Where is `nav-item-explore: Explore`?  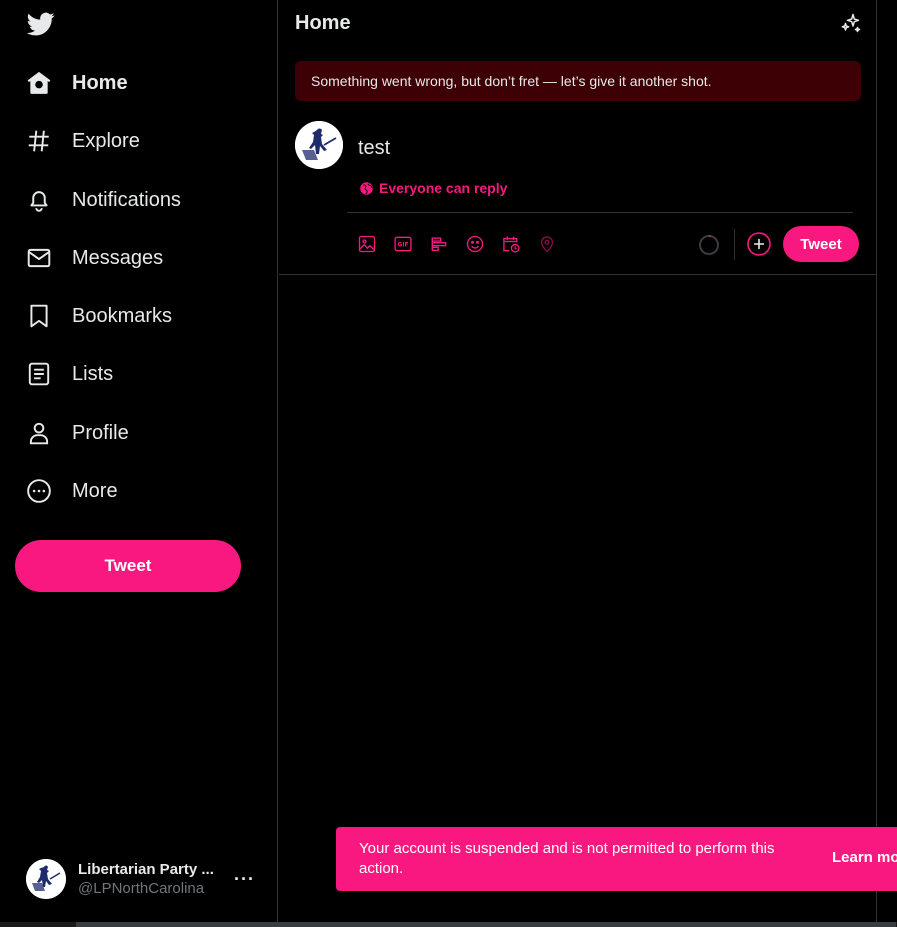
nav-item-explore: Explore is located at coordinates (83, 141).